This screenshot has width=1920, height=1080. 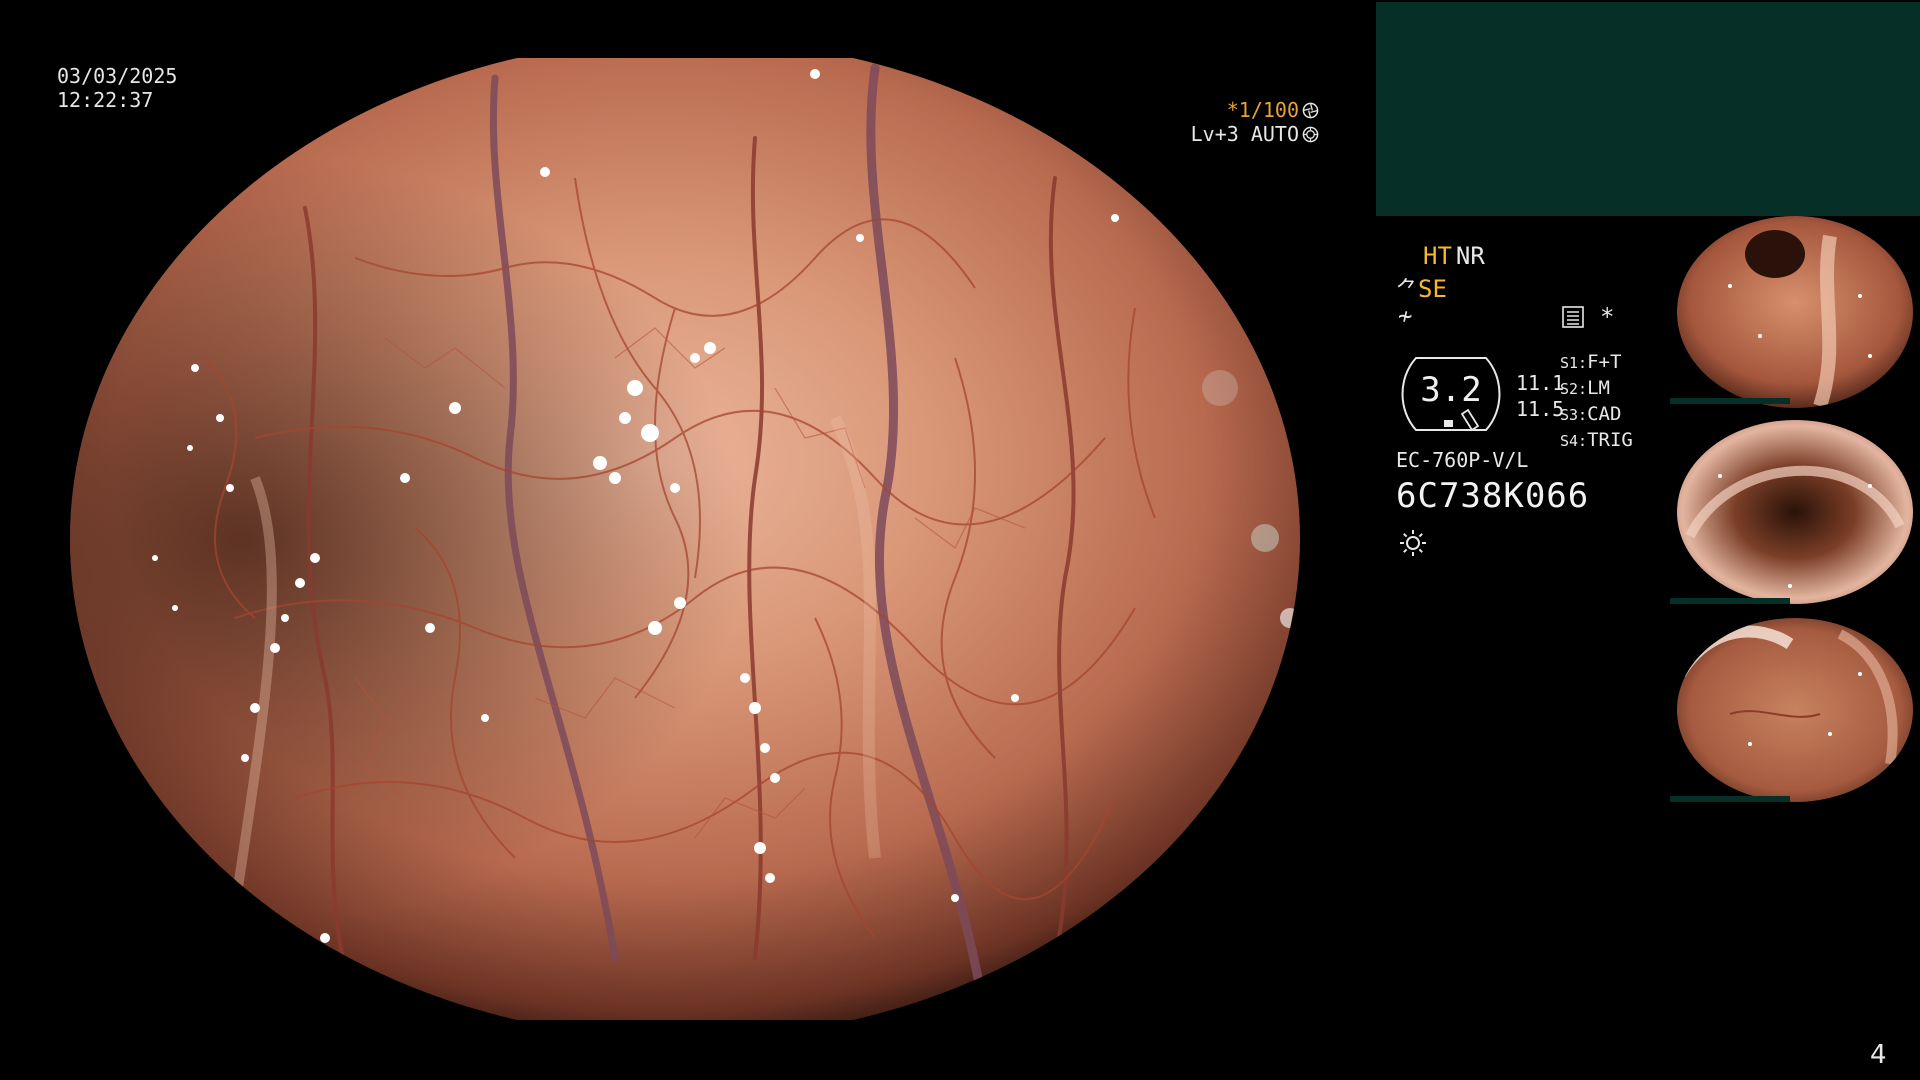 I want to click on ht-mode-label: HT, so click(x=1437, y=256).